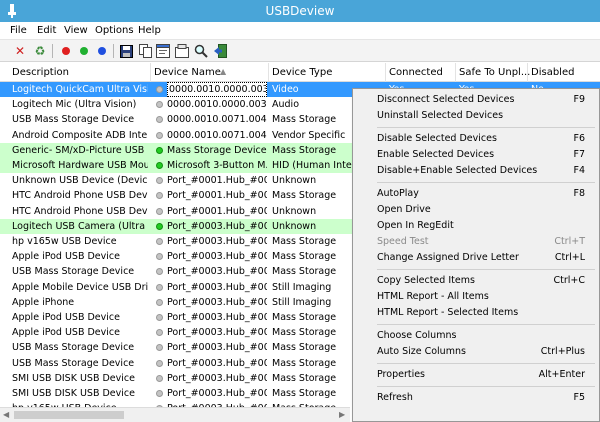  What do you see at coordinates (46, 30) in the screenshot?
I see `menu-edit: Edit` at bounding box center [46, 30].